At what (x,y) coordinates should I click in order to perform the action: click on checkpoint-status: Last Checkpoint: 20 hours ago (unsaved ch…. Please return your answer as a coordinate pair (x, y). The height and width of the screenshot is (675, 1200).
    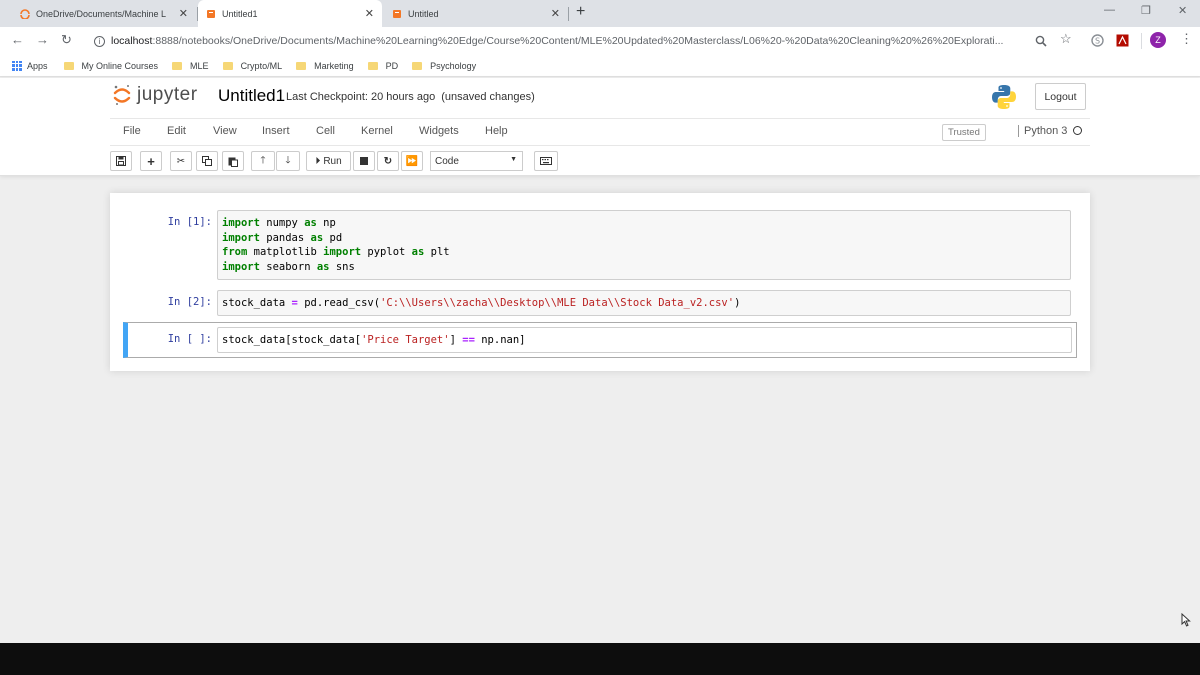
    Looking at the image, I should click on (410, 97).